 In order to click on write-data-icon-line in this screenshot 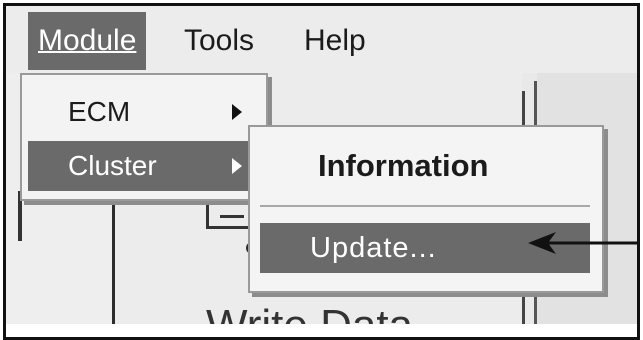, I will do `click(232, 216)`.